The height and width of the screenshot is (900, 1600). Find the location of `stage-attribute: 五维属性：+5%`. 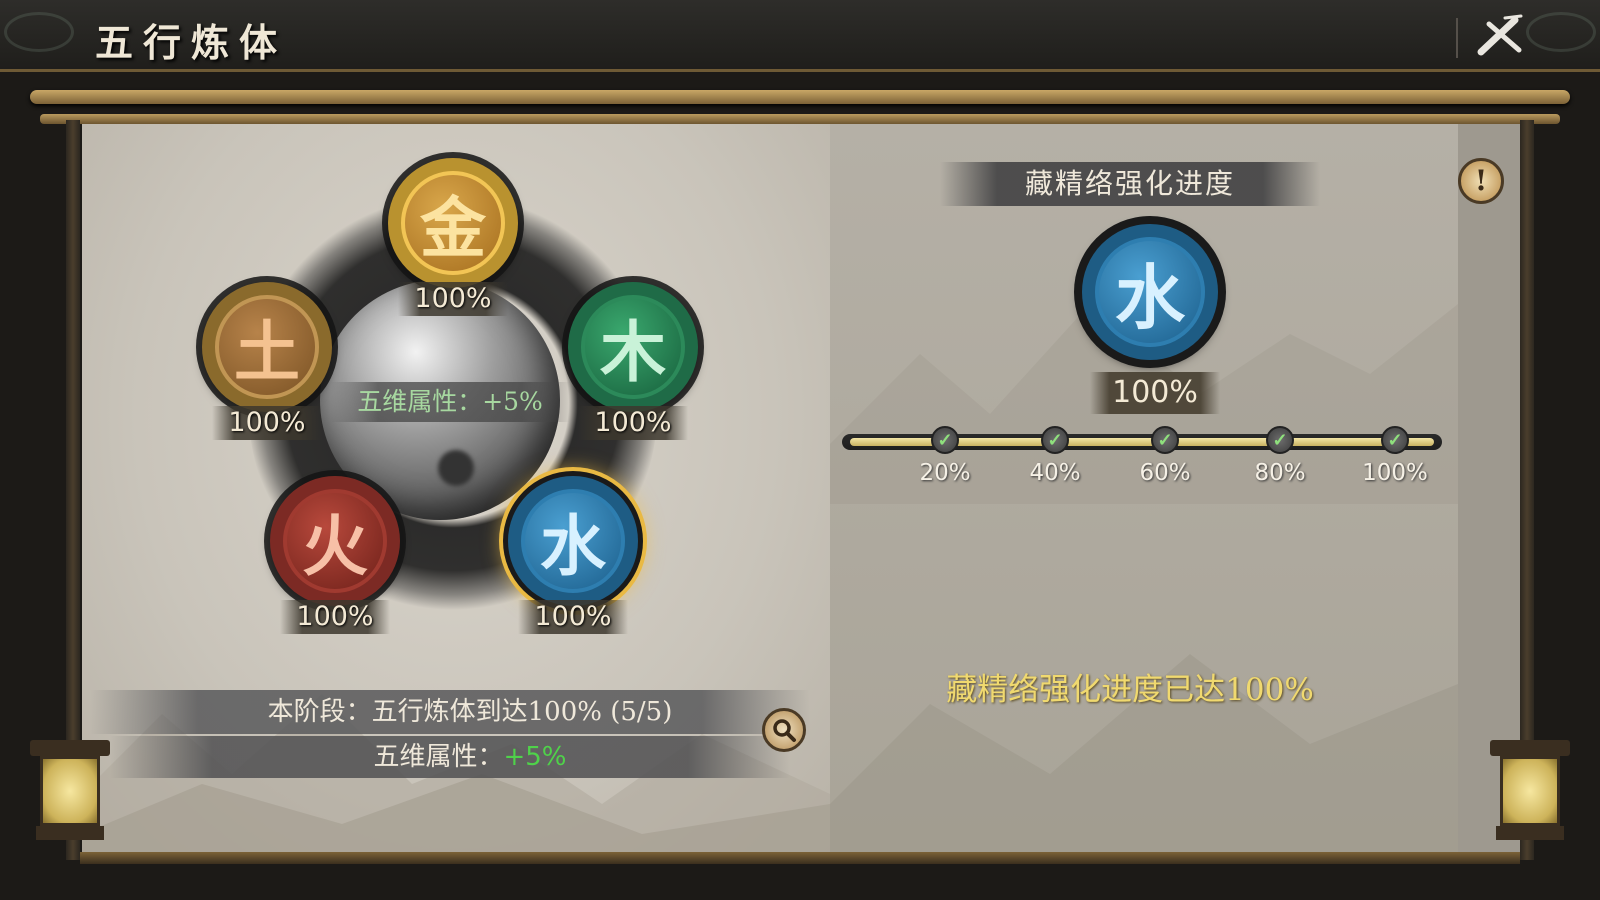

stage-attribute: 五维属性：+5% is located at coordinates (450, 757).